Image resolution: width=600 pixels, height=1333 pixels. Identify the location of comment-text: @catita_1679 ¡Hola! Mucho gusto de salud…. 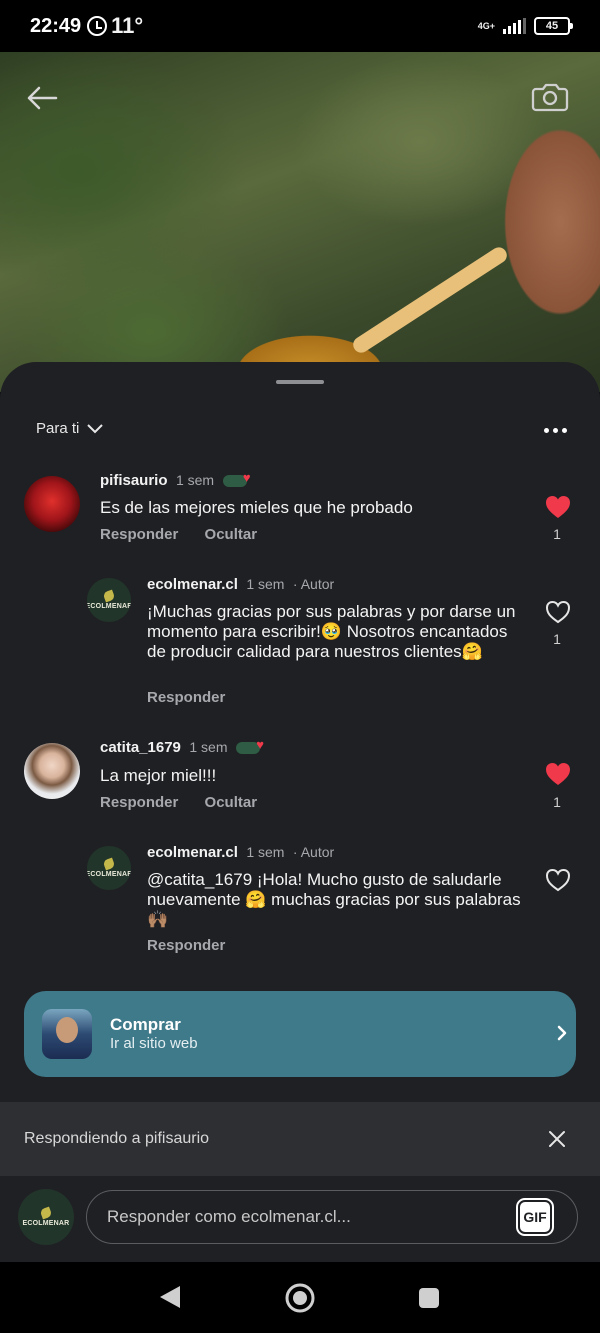
(334, 899).